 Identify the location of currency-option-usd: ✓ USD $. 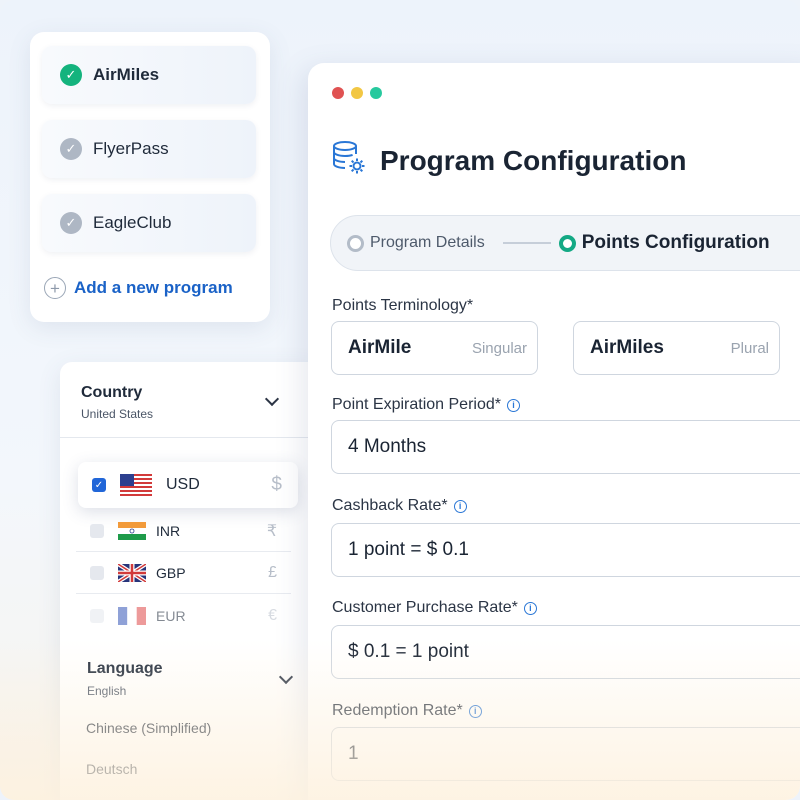
(188, 485).